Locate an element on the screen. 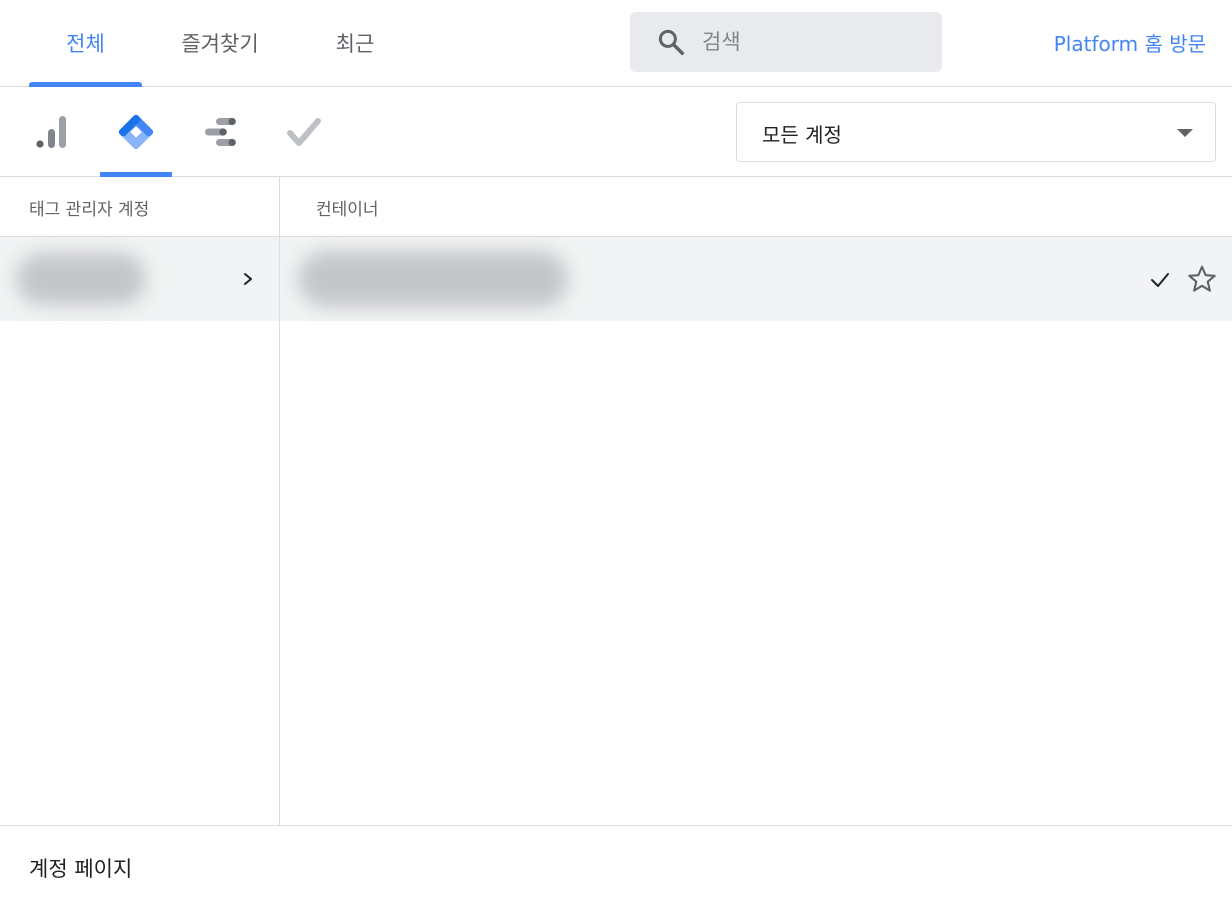 The height and width of the screenshot is (899, 1232). product-switcher: 모든 계정 is located at coordinates (616, 132).